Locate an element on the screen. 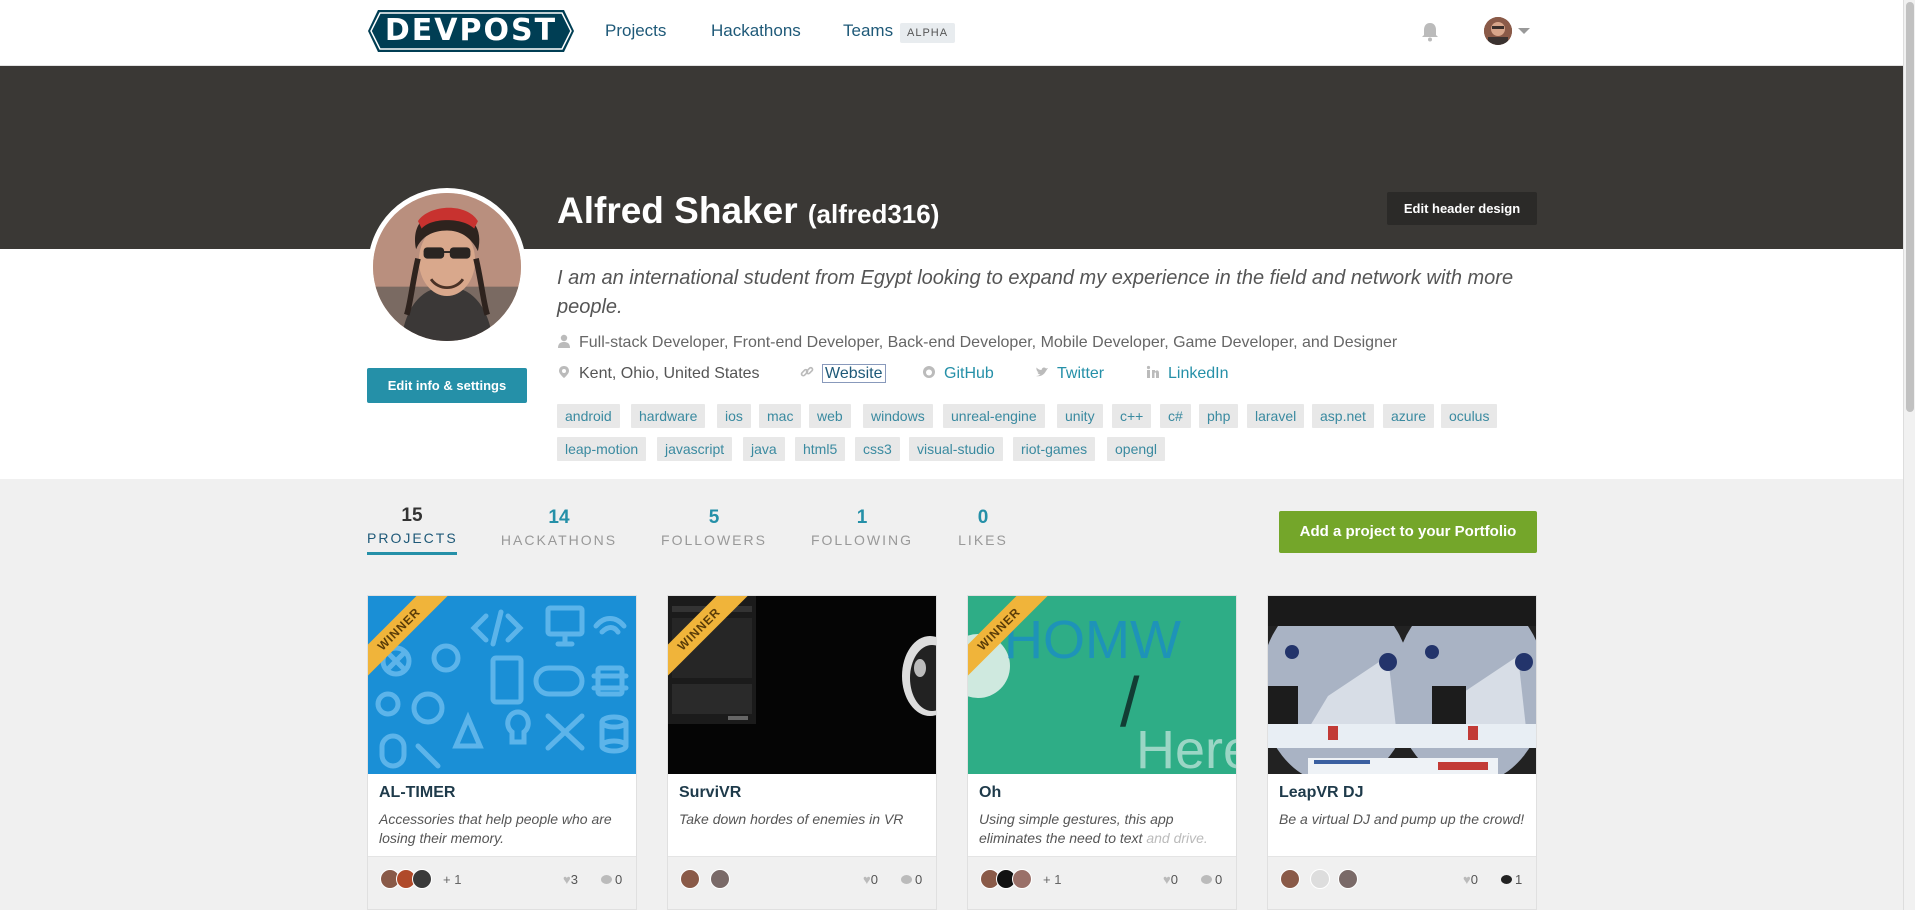 This screenshot has height=910, width=1915. project-title: AL-TIMER is located at coordinates (417, 793).